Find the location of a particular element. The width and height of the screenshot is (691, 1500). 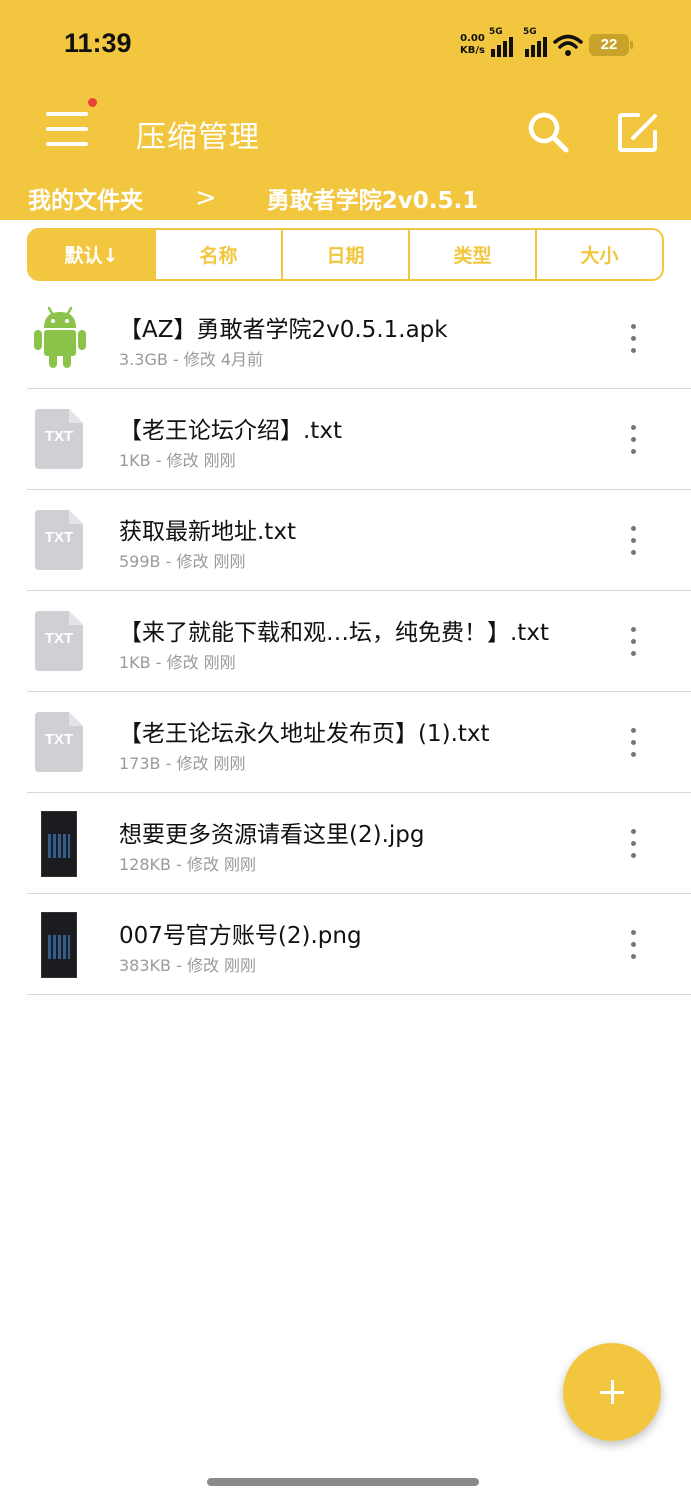

file-name: 【AZ】勇敢者学院2v0.5.1.apk is located at coordinates (283, 330).